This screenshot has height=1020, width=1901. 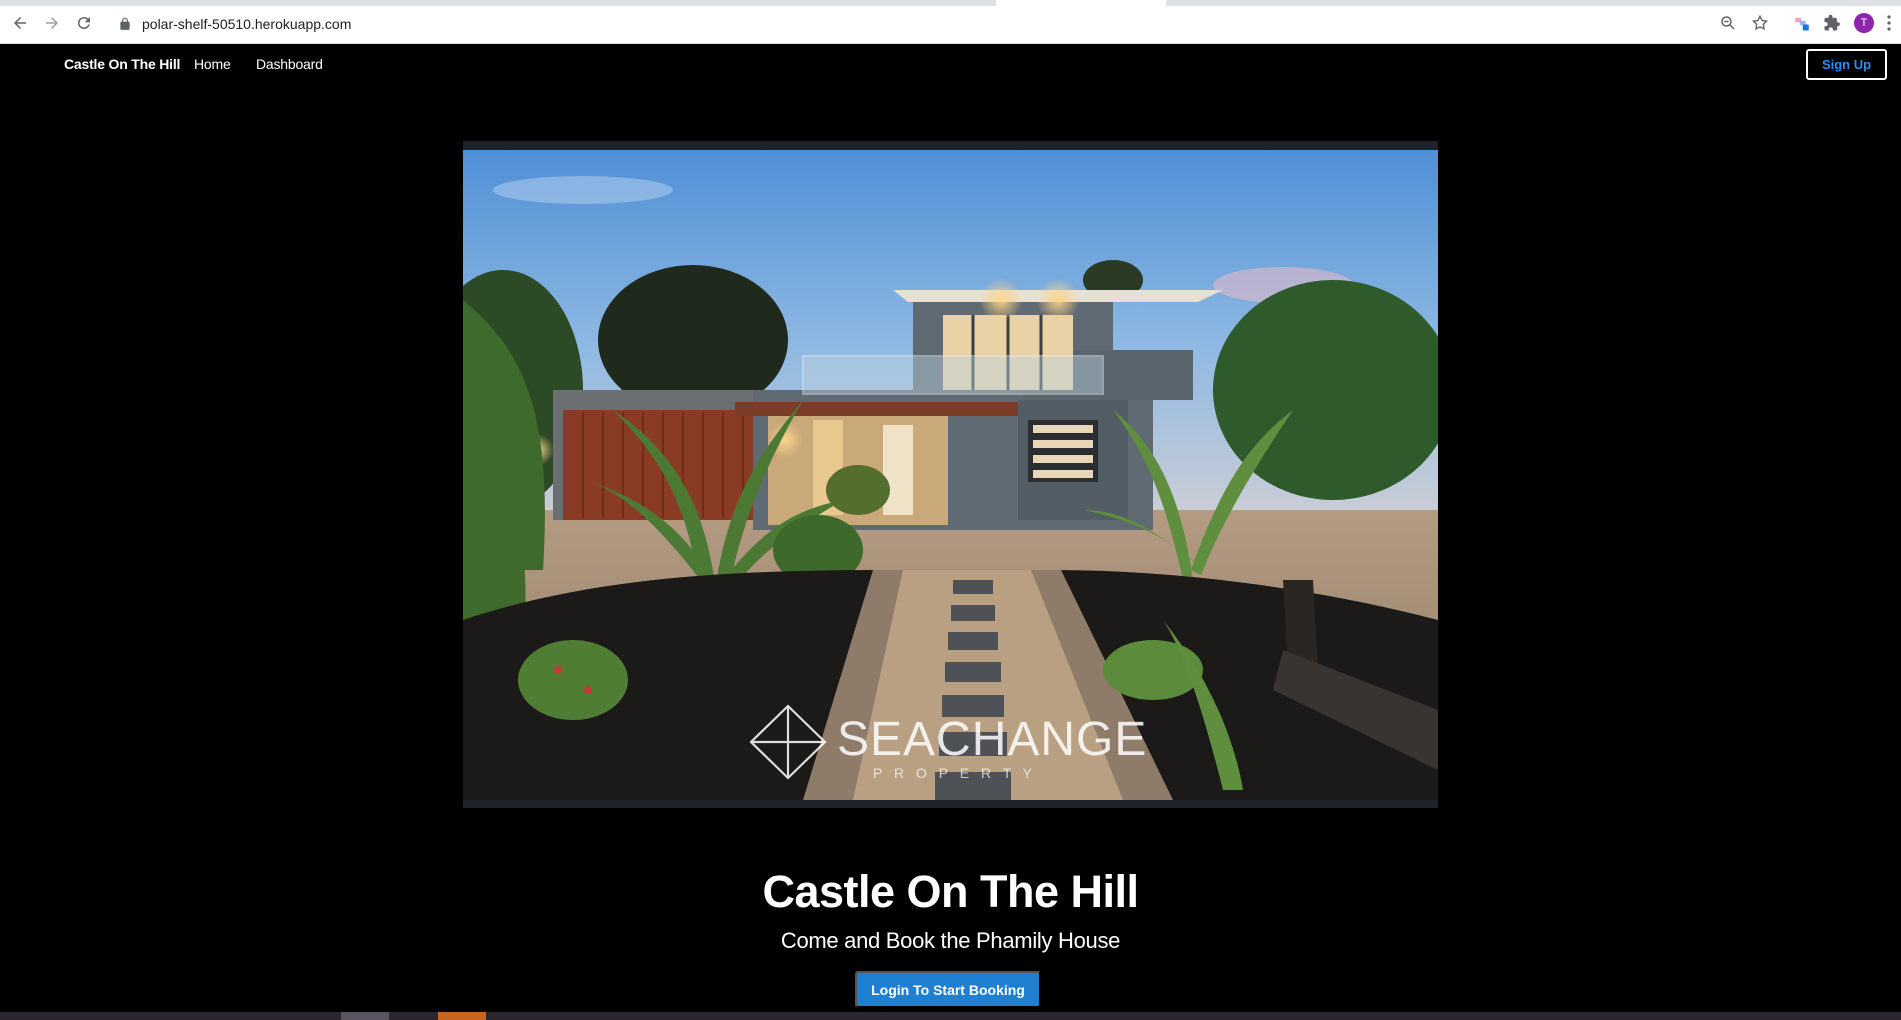 I want to click on active-tab, so click(x=1081, y=3).